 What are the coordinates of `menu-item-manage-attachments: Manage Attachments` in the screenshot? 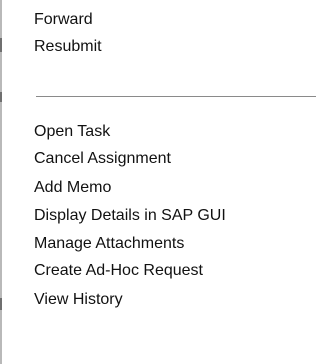 It's located at (176, 244).